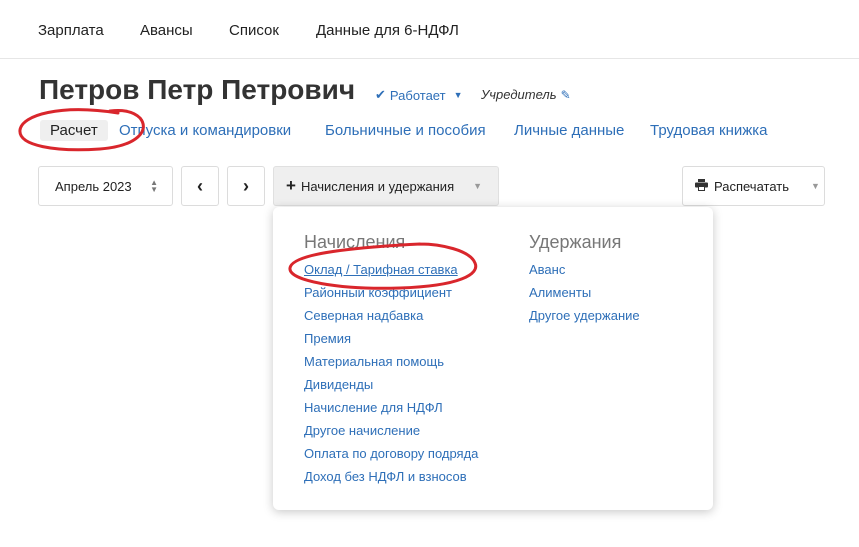 Image resolution: width=859 pixels, height=547 pixels. What do you see at coordinates (584, 292) in the screenshot?
I see `menu-item-alimony: Алименты` at bounding box center [584, 292].